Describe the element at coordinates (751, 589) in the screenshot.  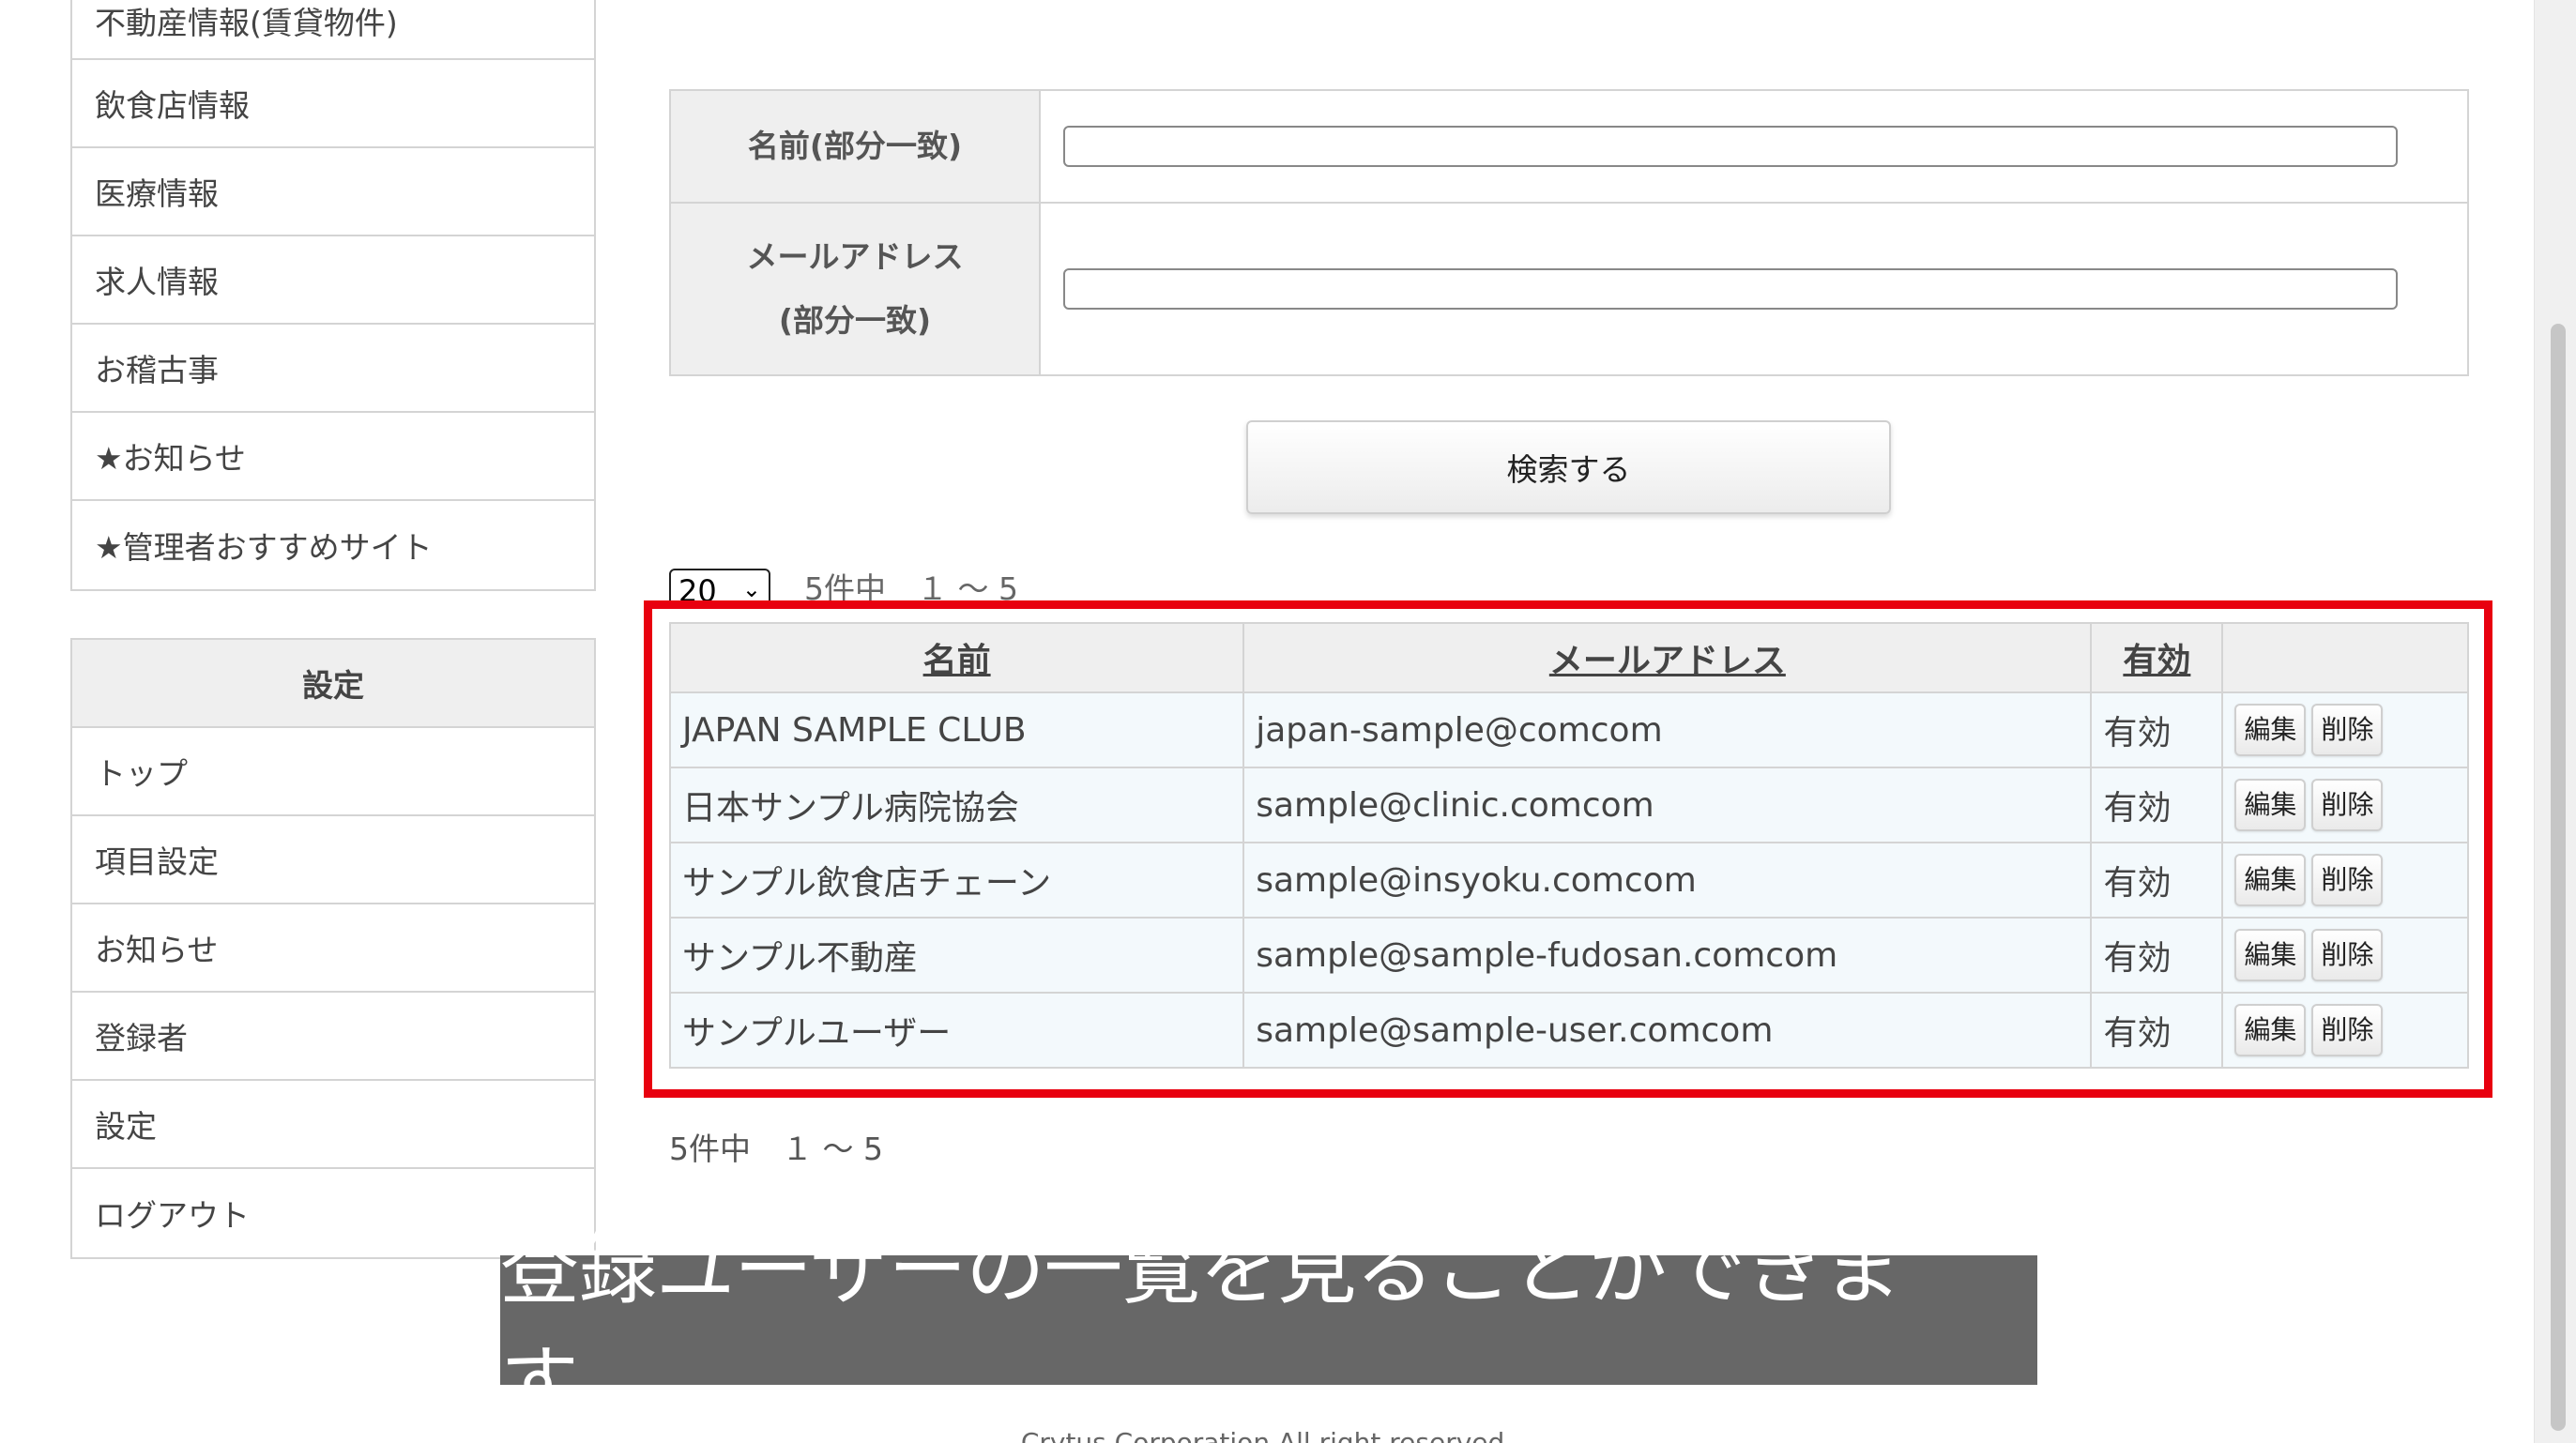
I see `chevron-down-icon: ⌄` at that location.